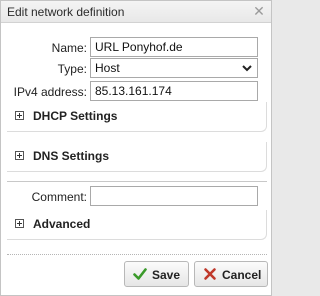 Image resolution: width=320 pixels, height=296 pixels. Describe the element at coordinates (137, 157) in the screenshot. I see `dns-settings-section: DNS Settings` at that location.